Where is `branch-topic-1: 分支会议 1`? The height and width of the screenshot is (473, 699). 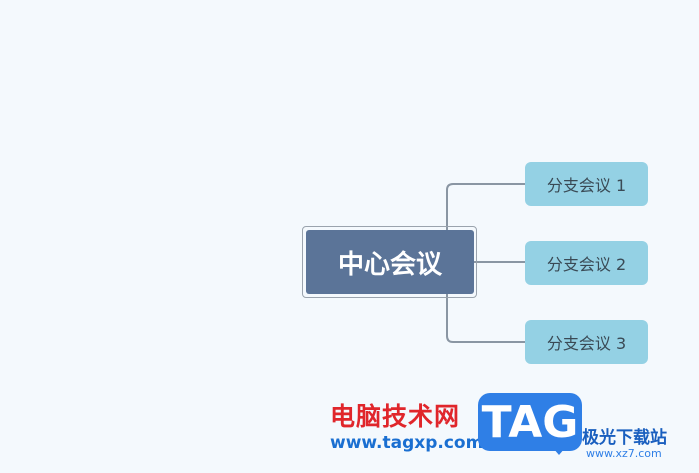
branch-topic-1: 分支会议 1 is located at coordinates (586, 184).